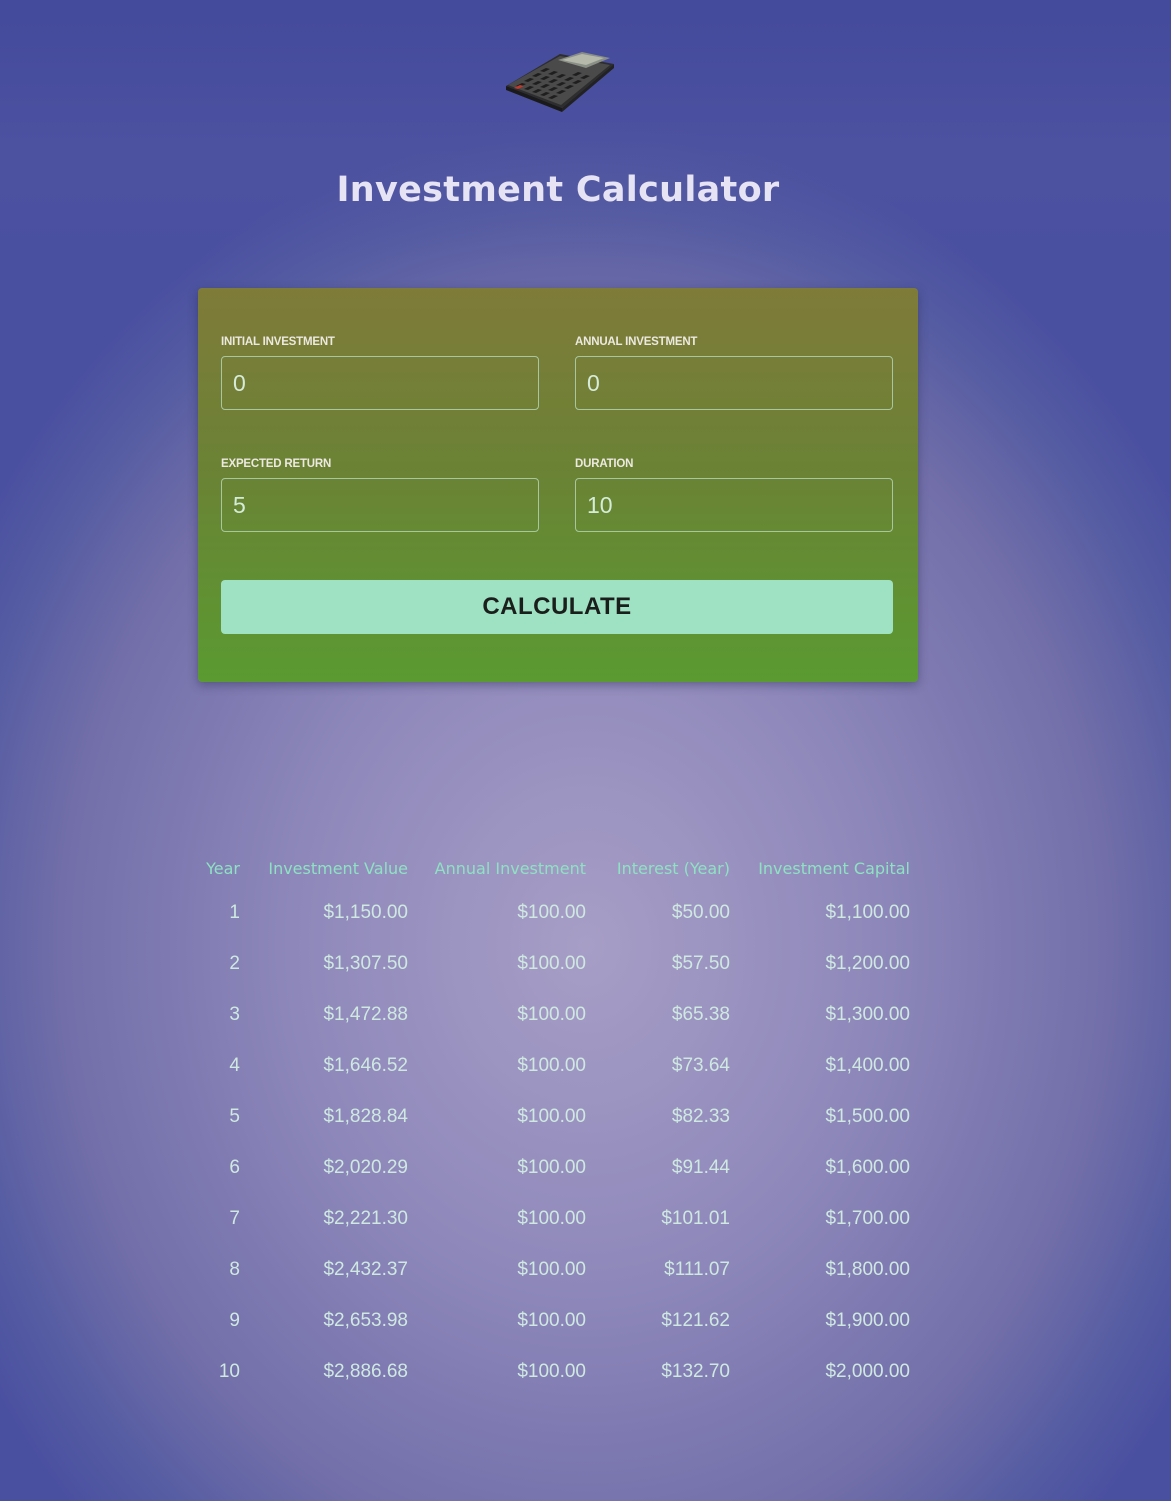 The image size is (1171, 1501). Describe the element at coordinates (867, 963) in the screenshot. I see `cell-investment-capital: $1,200.00` at that location.